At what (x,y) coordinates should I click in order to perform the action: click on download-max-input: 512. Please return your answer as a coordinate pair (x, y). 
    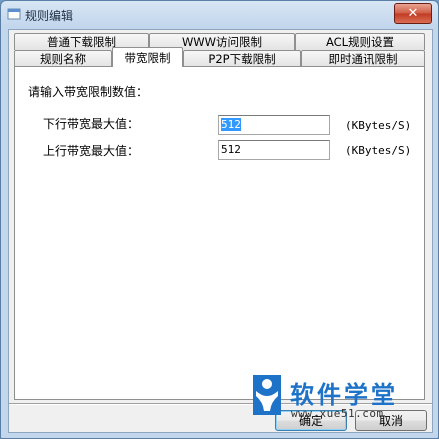
    Looking at the image, I should click on (274, 125).